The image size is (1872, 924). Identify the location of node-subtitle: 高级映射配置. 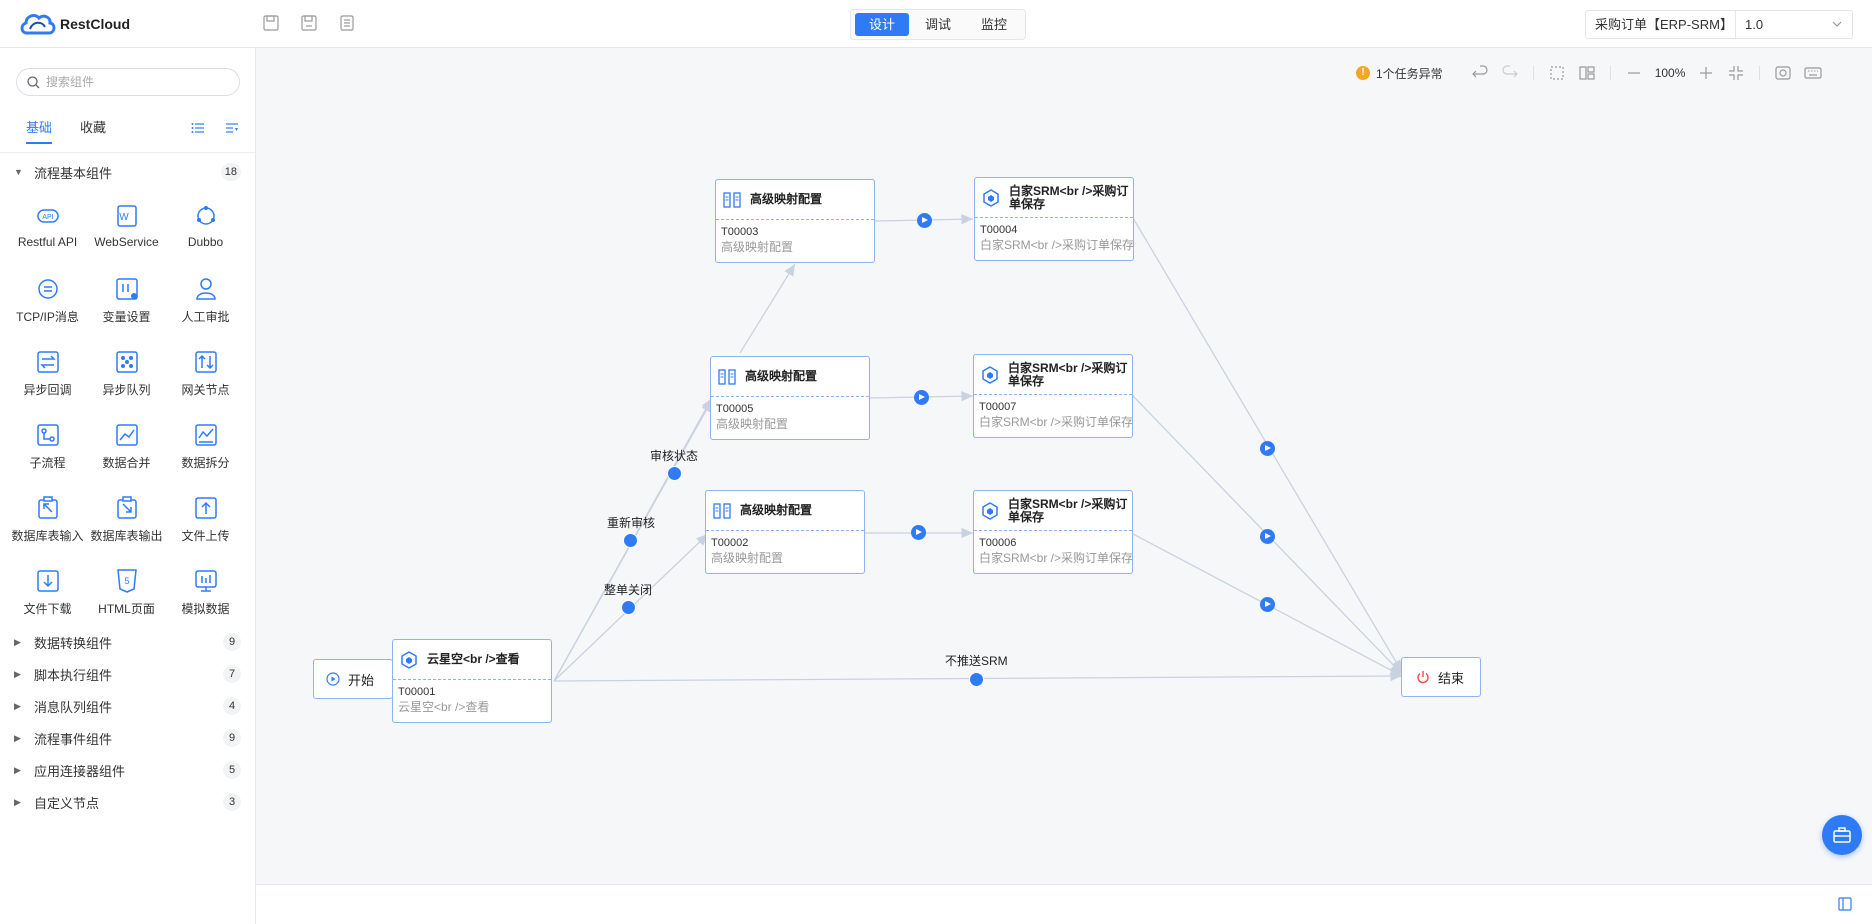
(752, 424).